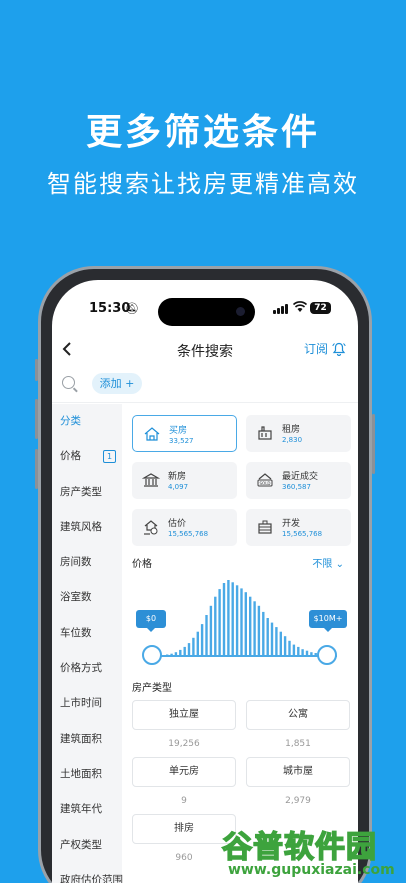  Describe the element at coordinates (87, 562) in the screenshot. I see `sidebar-item-rooms: 房间数` at that location.